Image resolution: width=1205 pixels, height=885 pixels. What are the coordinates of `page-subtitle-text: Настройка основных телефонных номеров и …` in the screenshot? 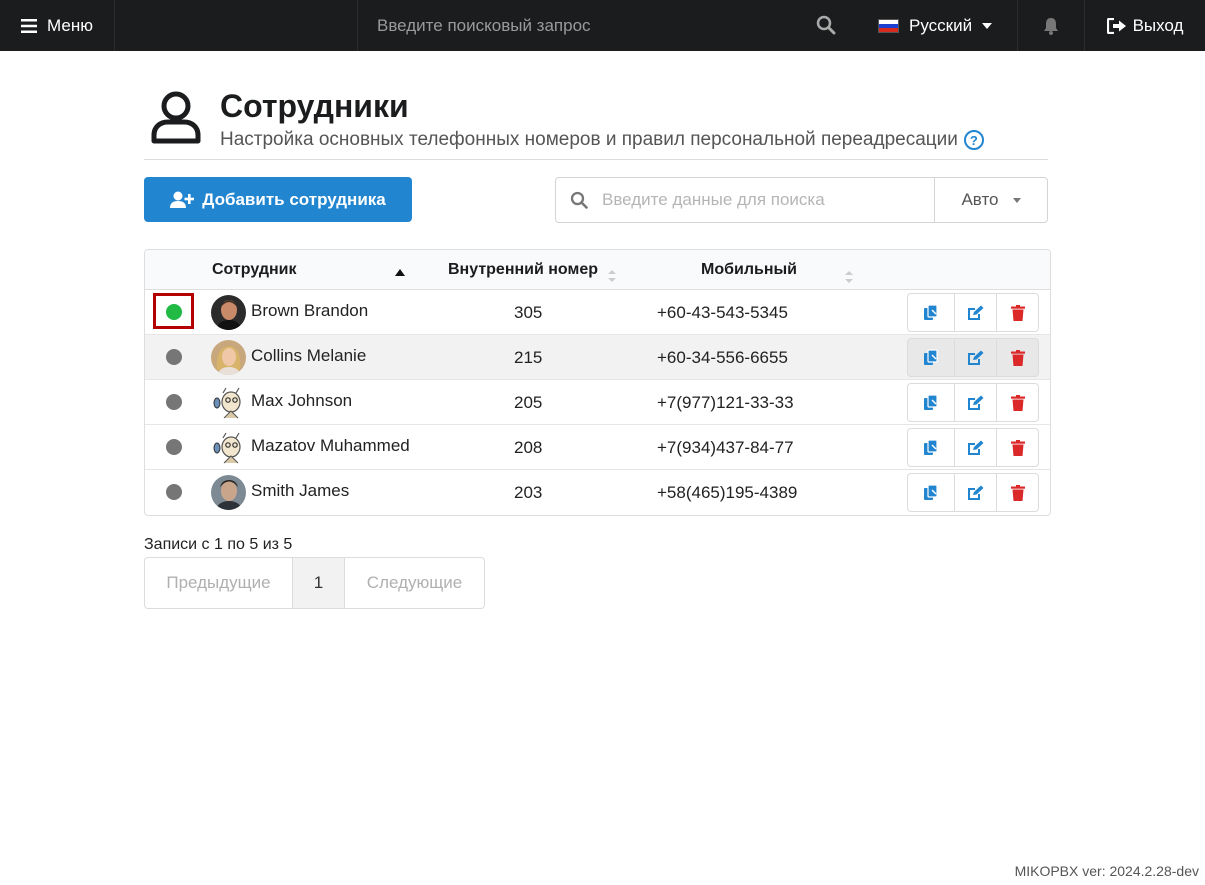 It's located at (589, 139).